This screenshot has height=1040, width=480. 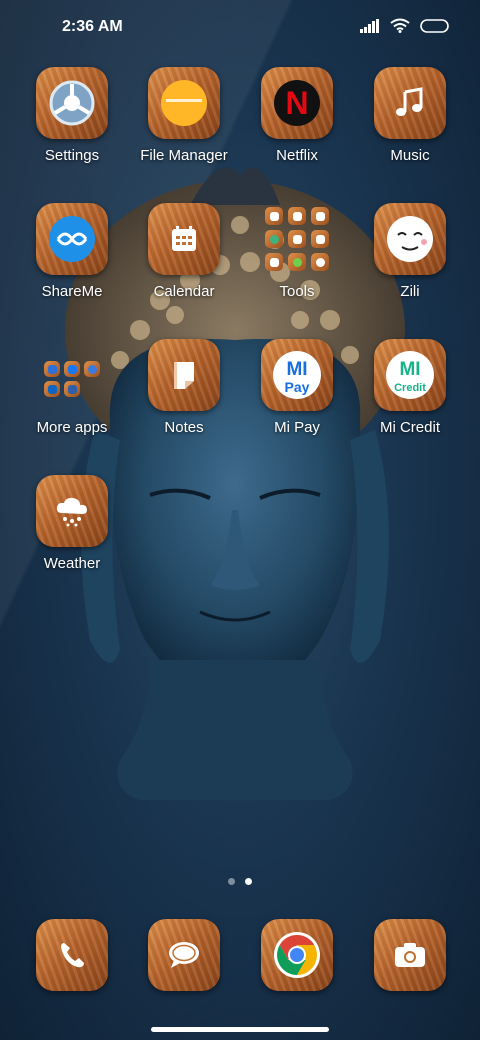 I want to click on wifi-icon, so click(x=400, y=25).